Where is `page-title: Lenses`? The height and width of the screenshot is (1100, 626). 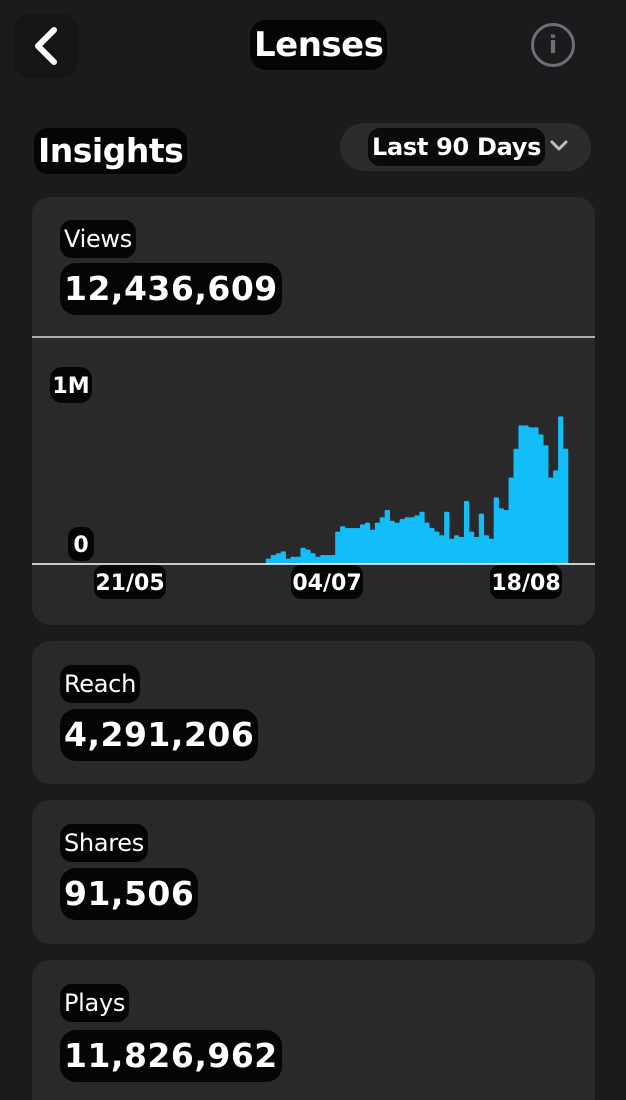 page-title: Lenses is located at coordinates (319, 45).